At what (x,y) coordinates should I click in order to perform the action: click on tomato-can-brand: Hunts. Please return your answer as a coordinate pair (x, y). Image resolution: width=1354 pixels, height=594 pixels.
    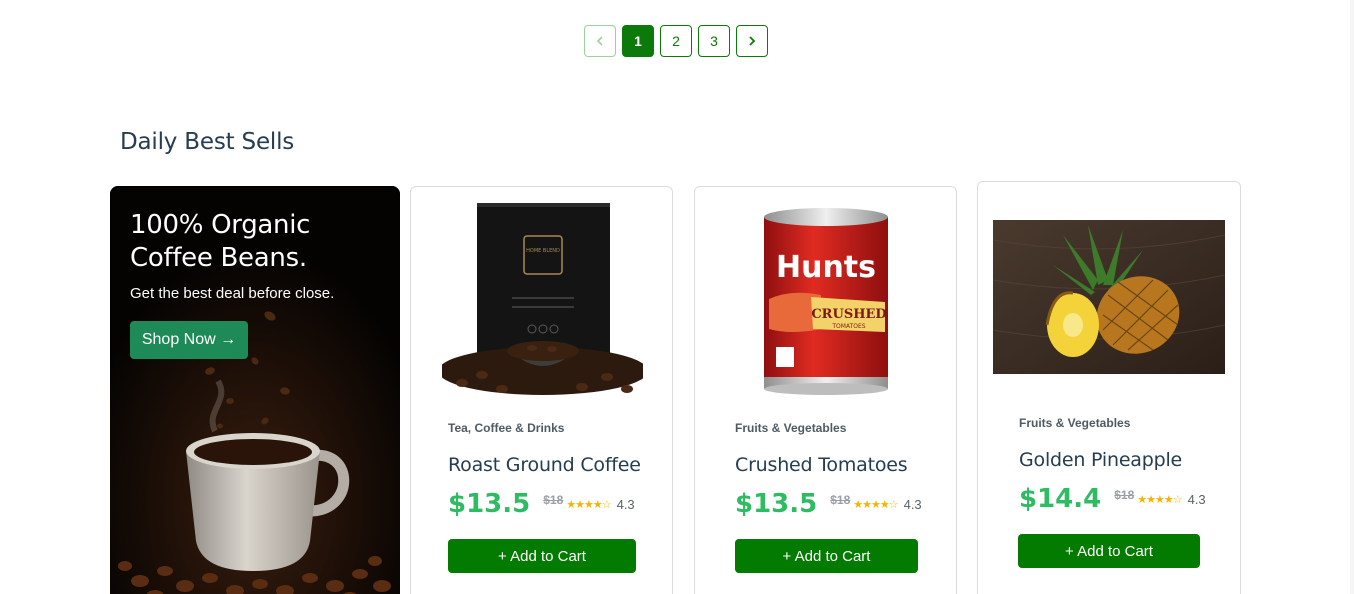
    Looking at the image, I should click on (826, 267).